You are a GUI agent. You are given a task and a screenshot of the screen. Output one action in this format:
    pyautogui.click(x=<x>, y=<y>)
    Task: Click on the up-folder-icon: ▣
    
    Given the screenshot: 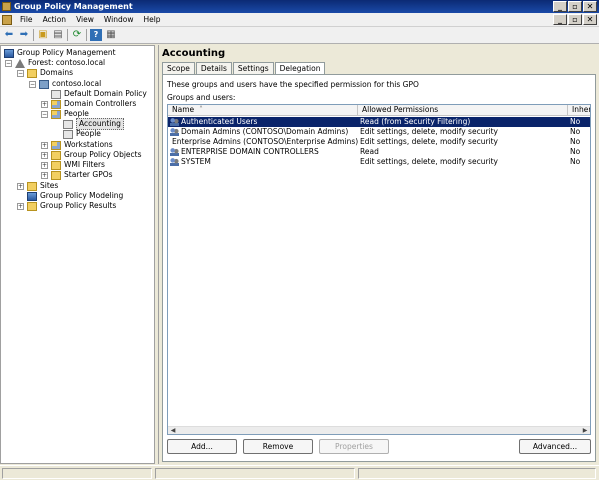 What is the action you would take?
    pyautogui.click(x=43, y=35)
    